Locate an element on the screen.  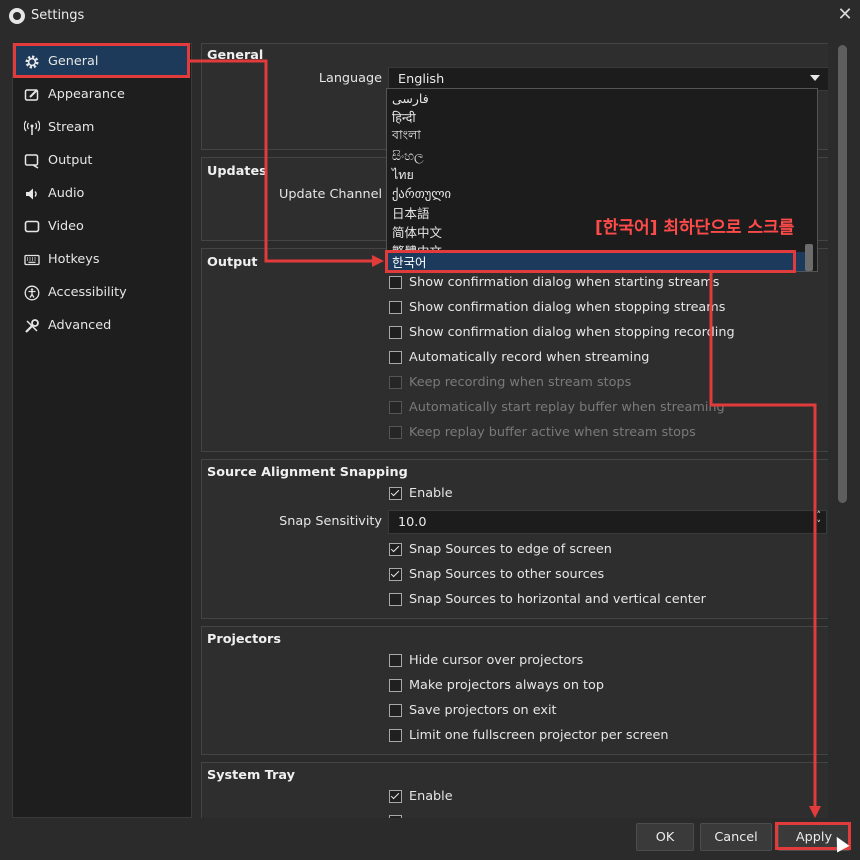
checkbox-row: Snap Sources to edge of screen is located at coordinates (500, 549).